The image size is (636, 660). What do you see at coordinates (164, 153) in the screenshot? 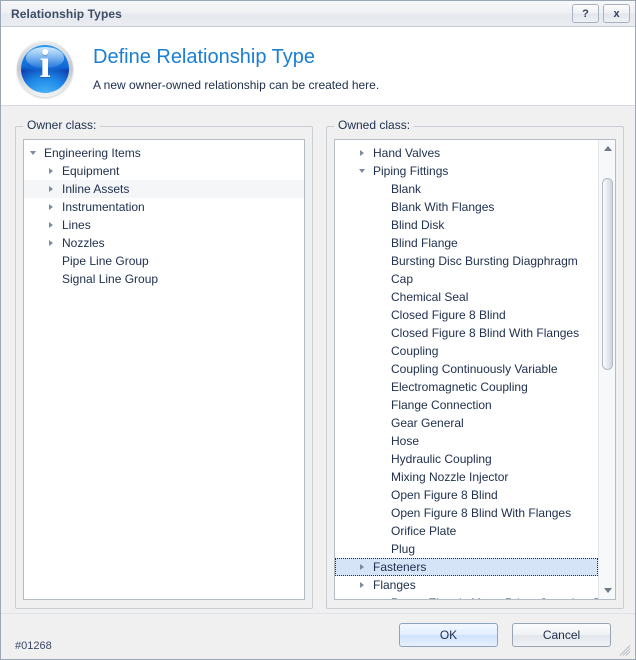
I see `tree-item: Engineering Items` at bounding box center [164, 153].